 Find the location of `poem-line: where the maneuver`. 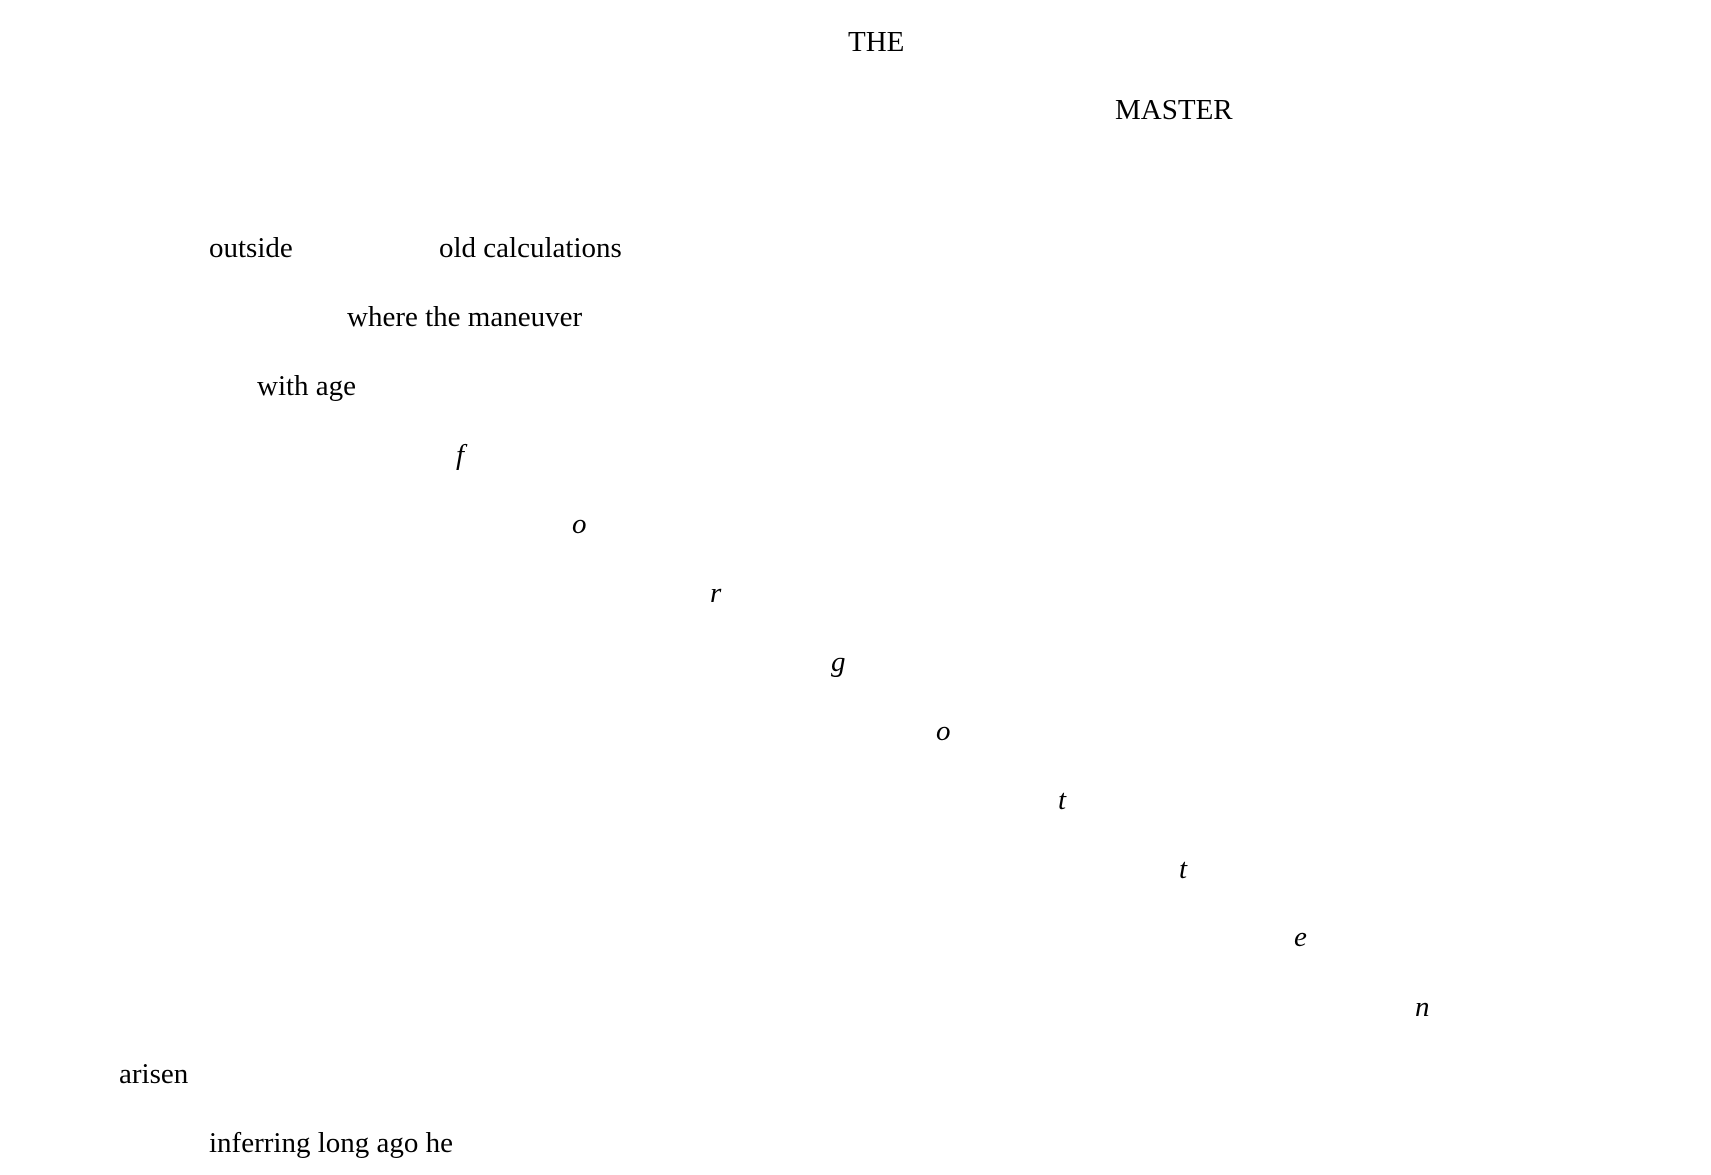

poem-line: where the maneuver is located at coordinates (465, 317).